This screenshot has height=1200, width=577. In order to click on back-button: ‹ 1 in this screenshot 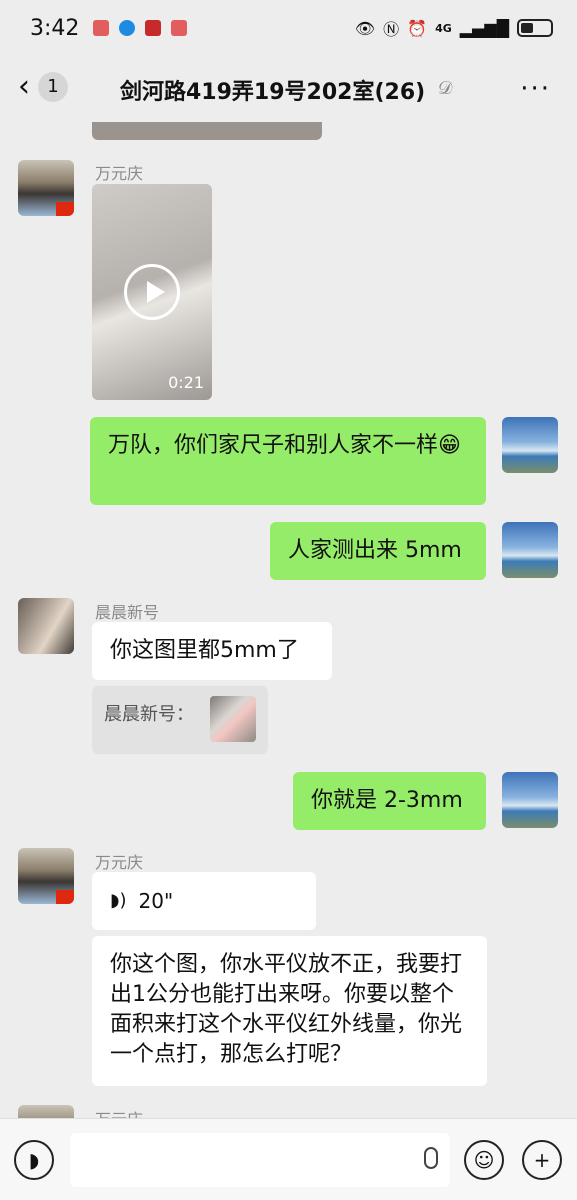, I will do `click(43, 87)`.